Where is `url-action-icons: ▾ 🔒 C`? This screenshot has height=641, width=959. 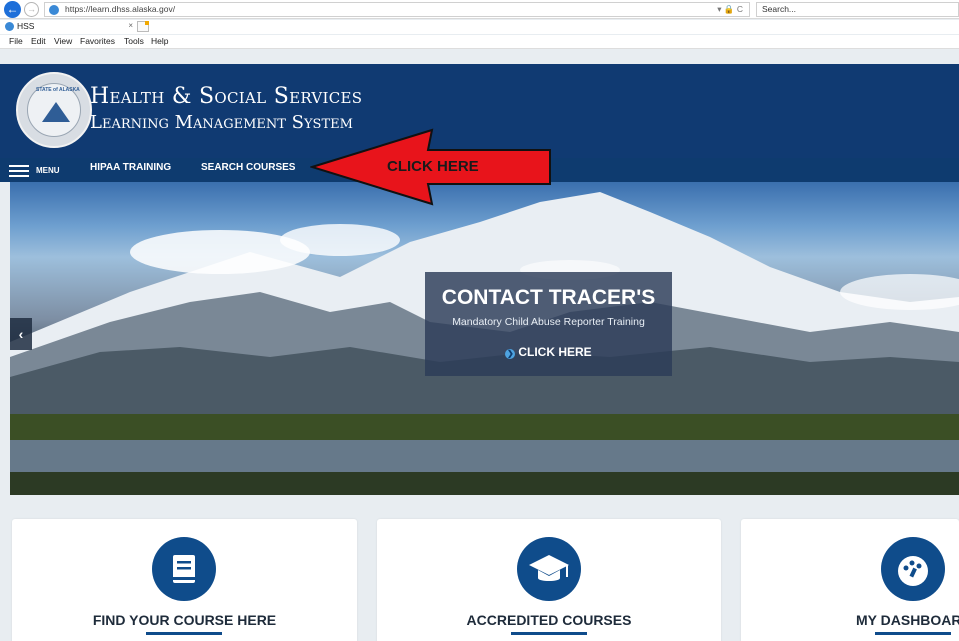
url-action-icons: ▾ 🔒 C is located at coordinates (730, 9).